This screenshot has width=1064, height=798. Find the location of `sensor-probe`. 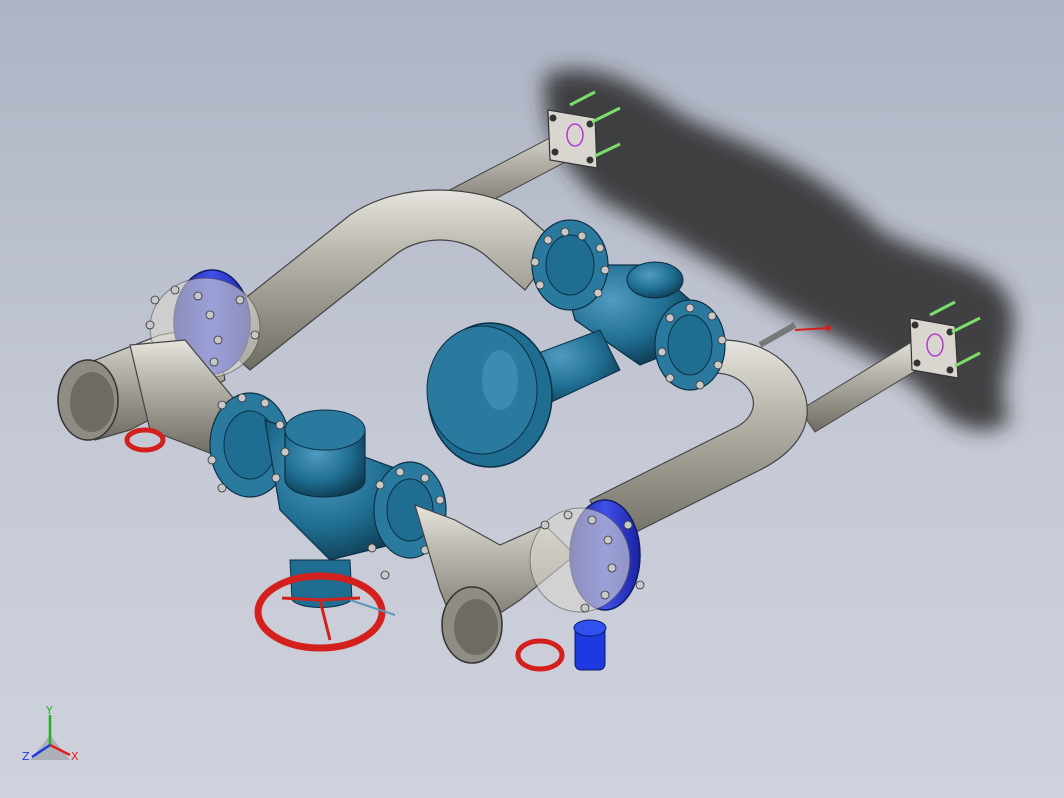

sensor-probe is located at coordinates (794, 335).